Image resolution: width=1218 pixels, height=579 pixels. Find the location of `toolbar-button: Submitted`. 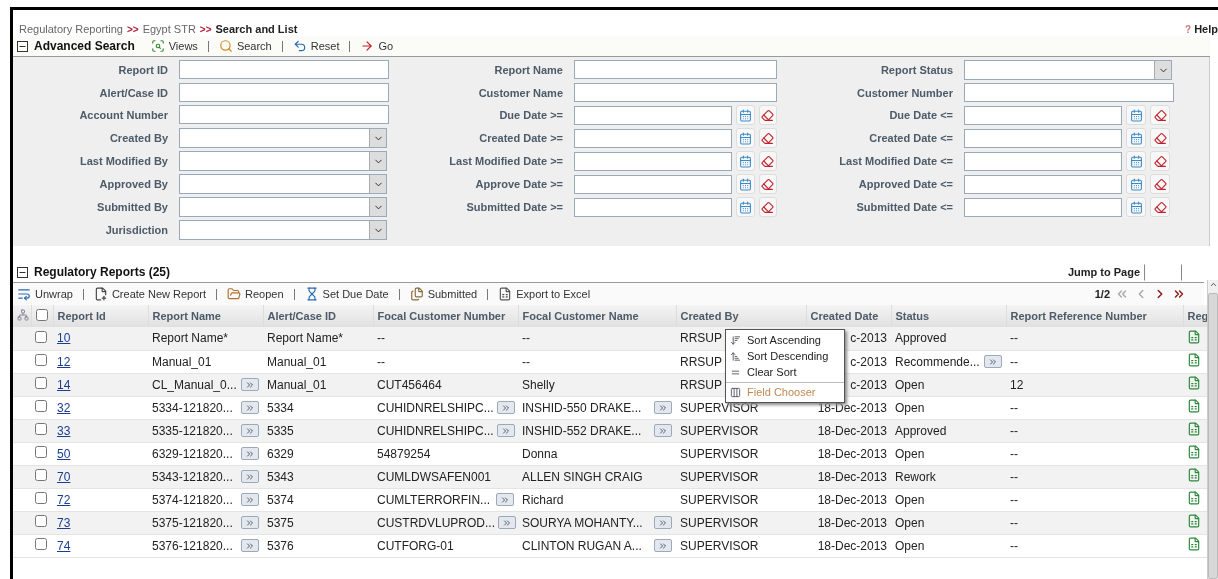

toolbar-button: Submitted is located at coordinates (443, 294).